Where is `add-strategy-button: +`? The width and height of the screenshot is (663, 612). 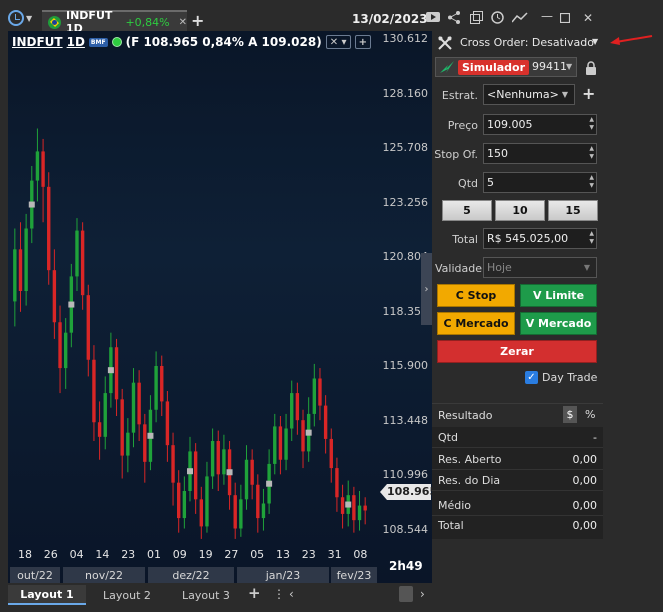
add-strategy-button: + is located at coordinates (588, 93).